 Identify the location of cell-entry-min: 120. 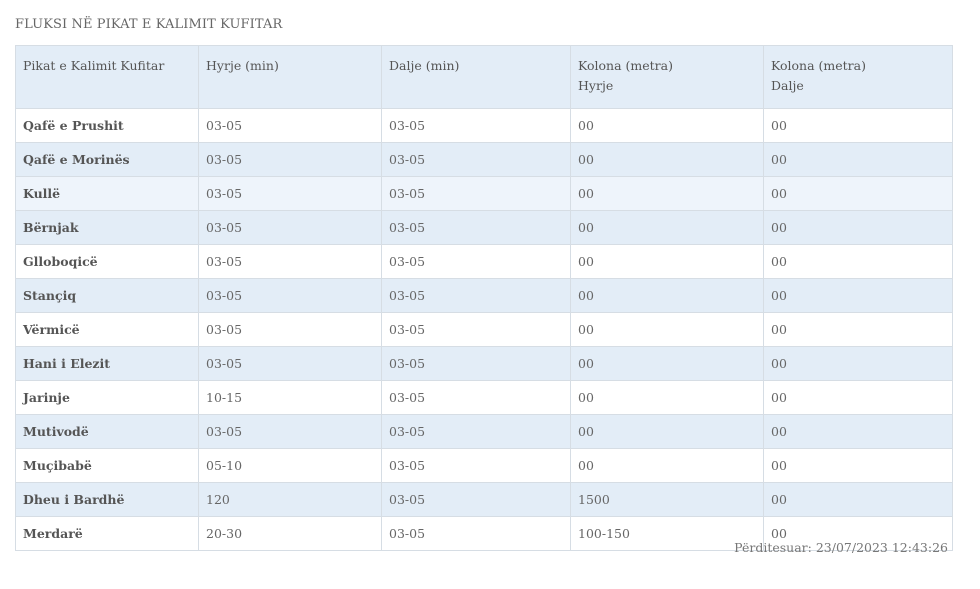
(290, 499).